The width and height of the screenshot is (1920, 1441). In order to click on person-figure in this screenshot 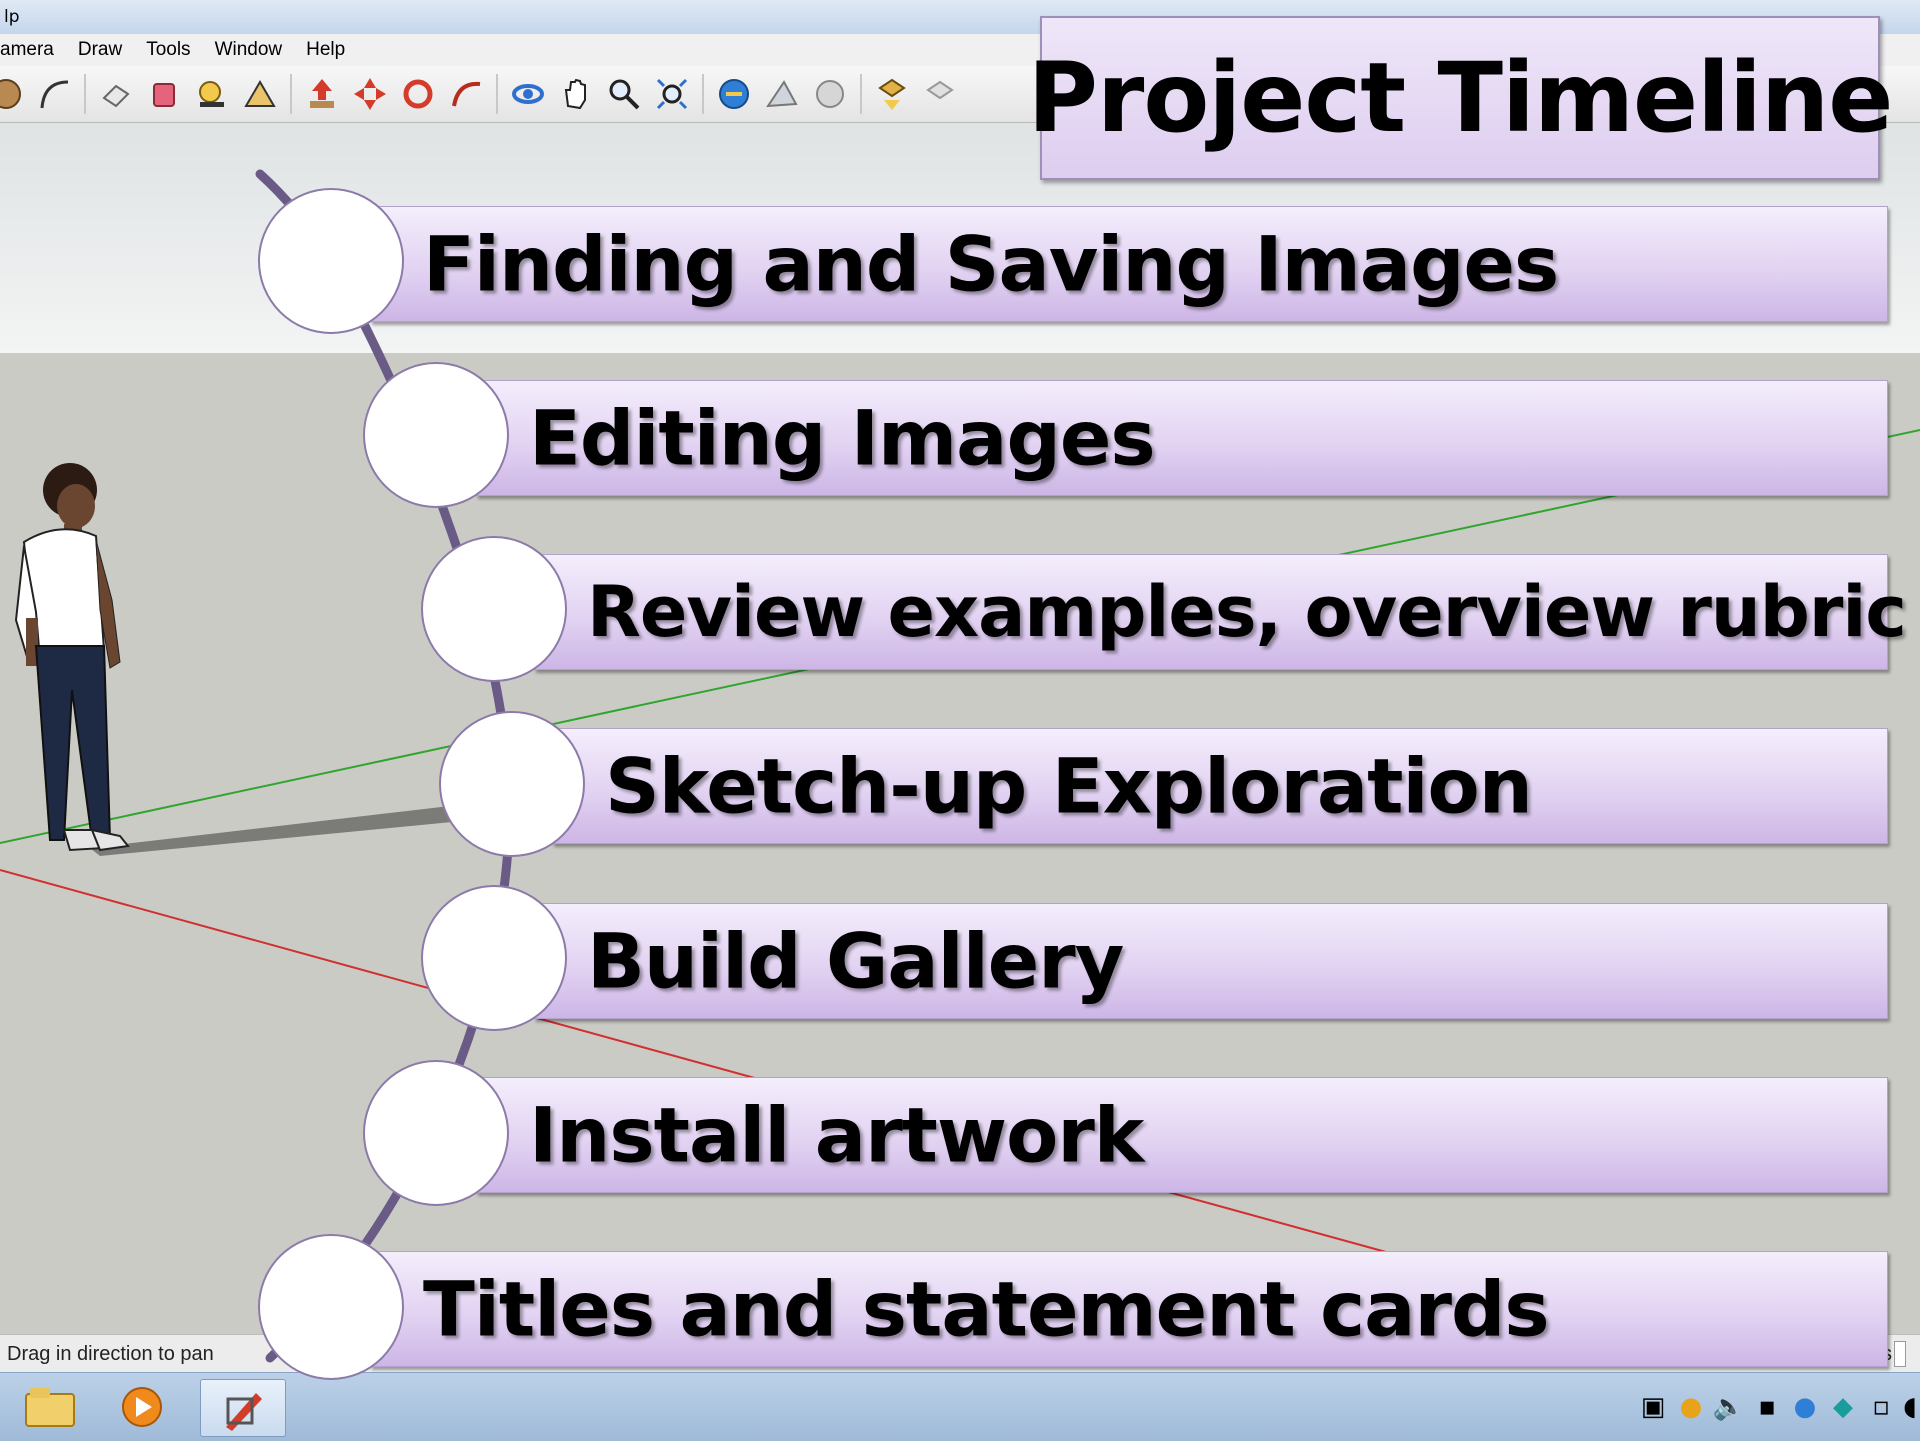, I will do `click(72, 657)`.